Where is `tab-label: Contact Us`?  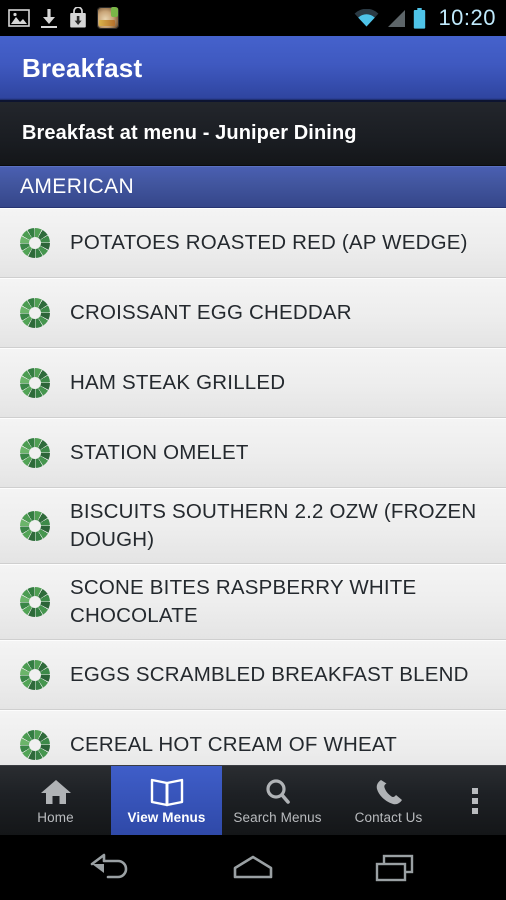 tab-label: Contact Us is located at coordinates (388, 817).